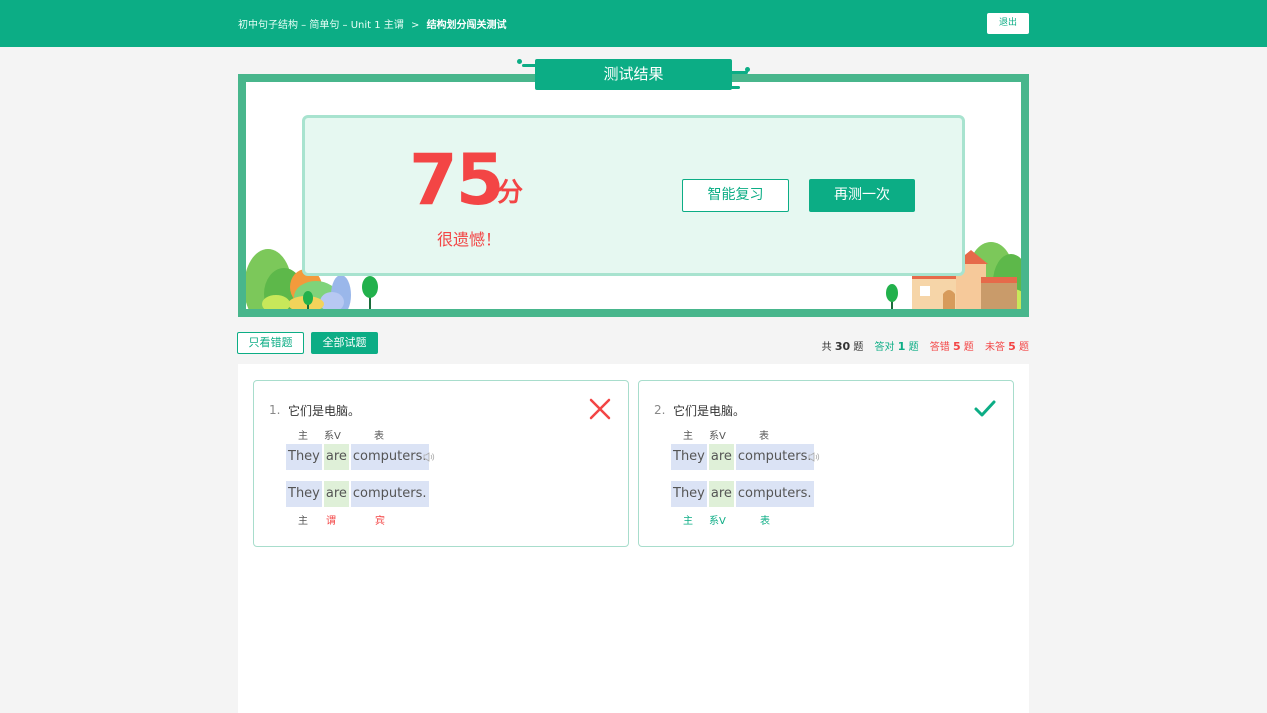  What do you see at coordinates (321, 25) in the screenshot?
I see `breadcrumb-course: 初中句子结构 – 简单句 – Unit 1 主谓` at bounding box center [321, 25].